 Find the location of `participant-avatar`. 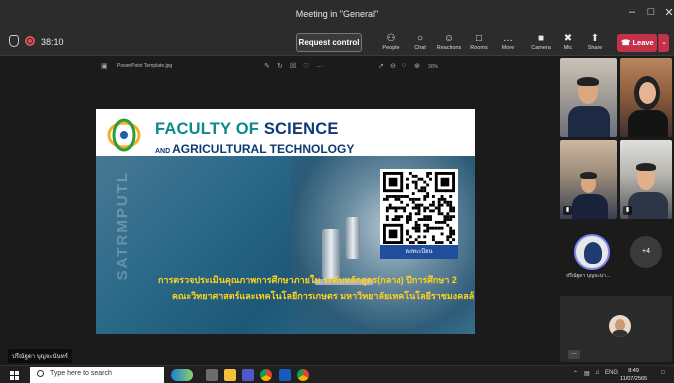

participant-avatar is located at coordinates (592, 252).